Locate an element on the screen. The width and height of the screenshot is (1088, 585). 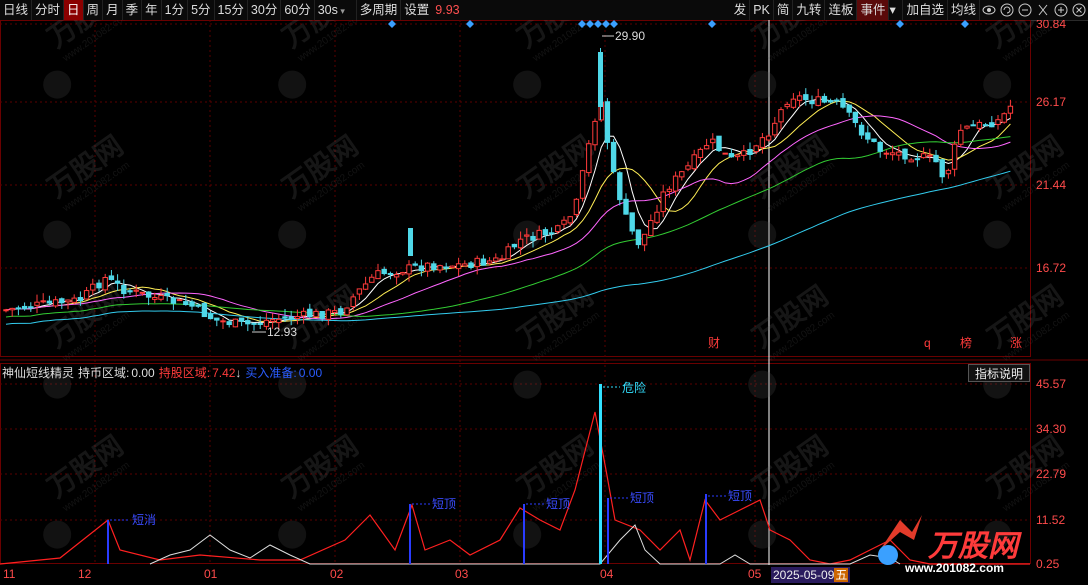
multi-period-button: 多周期 is located at coordinates (379, 10).